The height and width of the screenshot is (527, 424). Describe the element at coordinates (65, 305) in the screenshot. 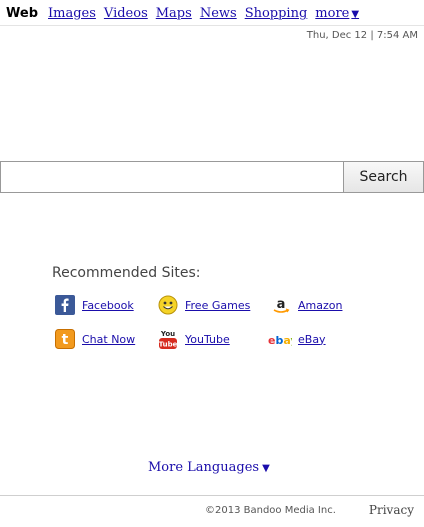

I see `facebook-icon` at that location.